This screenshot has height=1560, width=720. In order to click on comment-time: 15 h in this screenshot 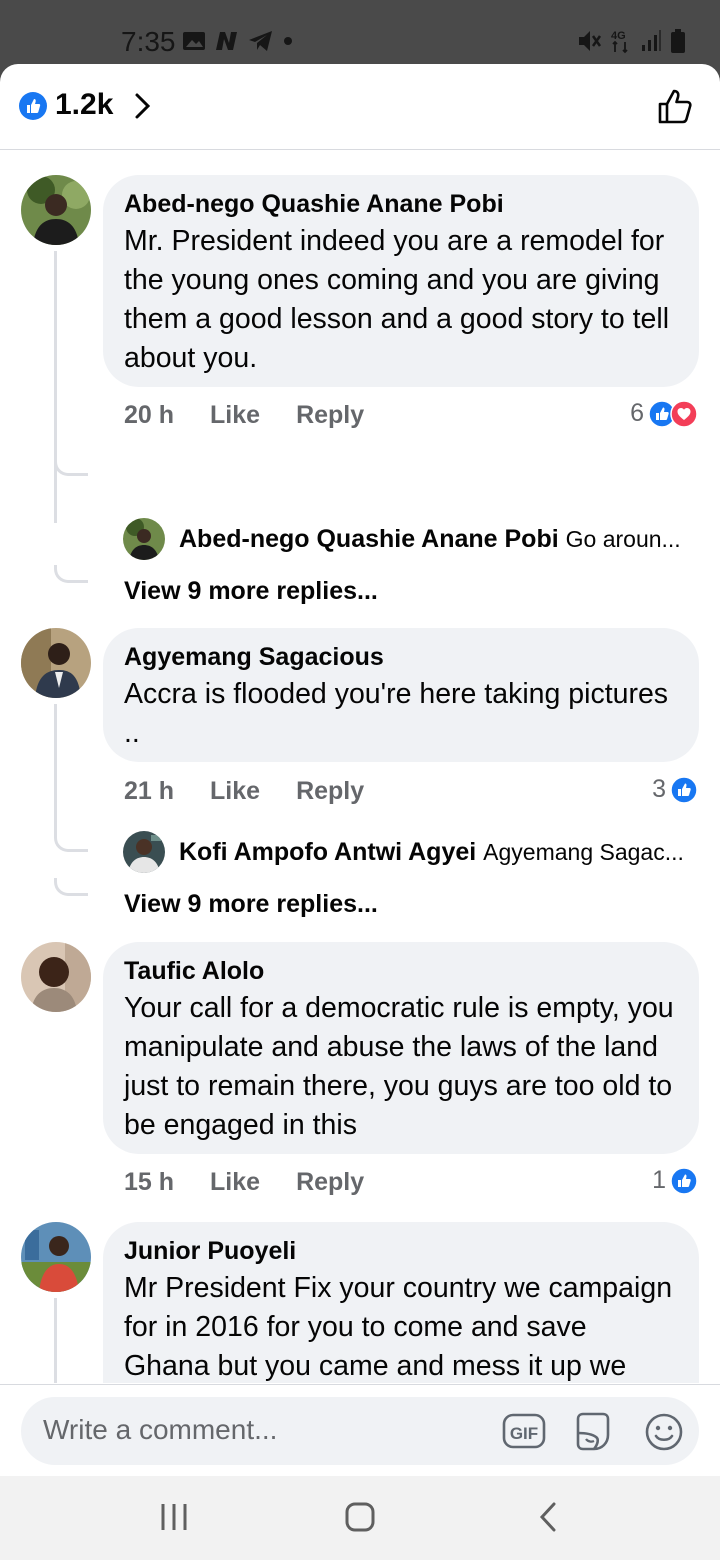, I will do `click(149, 1182)`.